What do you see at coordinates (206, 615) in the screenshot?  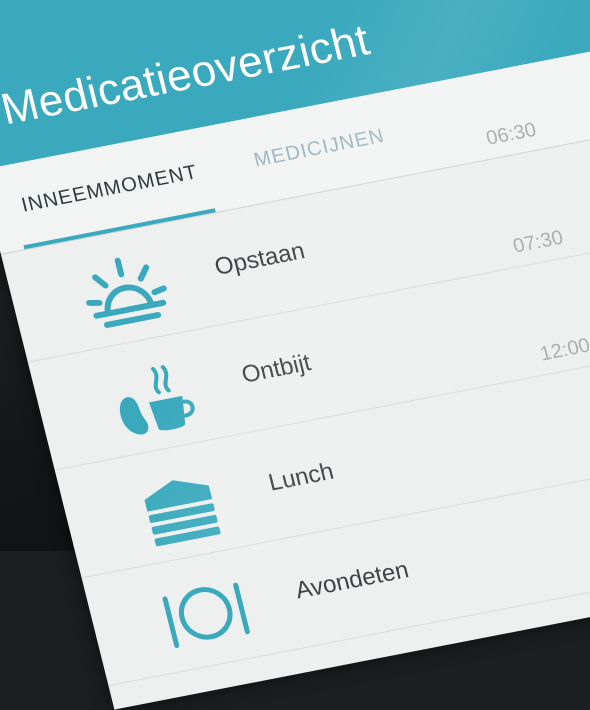 I see `dinner-icon` at bounding box center [206, 615].